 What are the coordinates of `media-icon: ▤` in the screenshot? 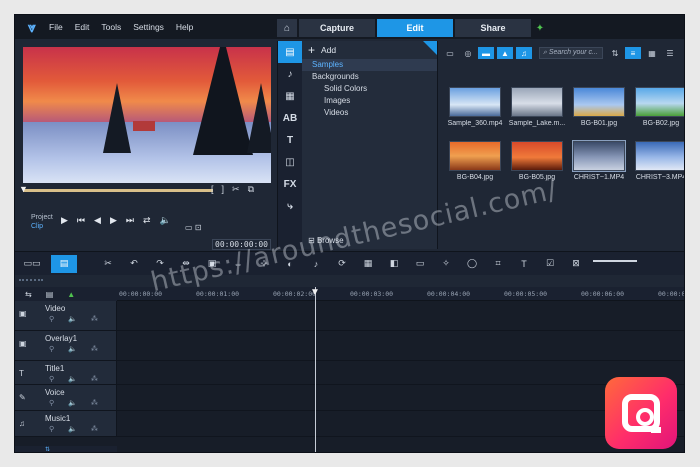 It's located at (290, 52).